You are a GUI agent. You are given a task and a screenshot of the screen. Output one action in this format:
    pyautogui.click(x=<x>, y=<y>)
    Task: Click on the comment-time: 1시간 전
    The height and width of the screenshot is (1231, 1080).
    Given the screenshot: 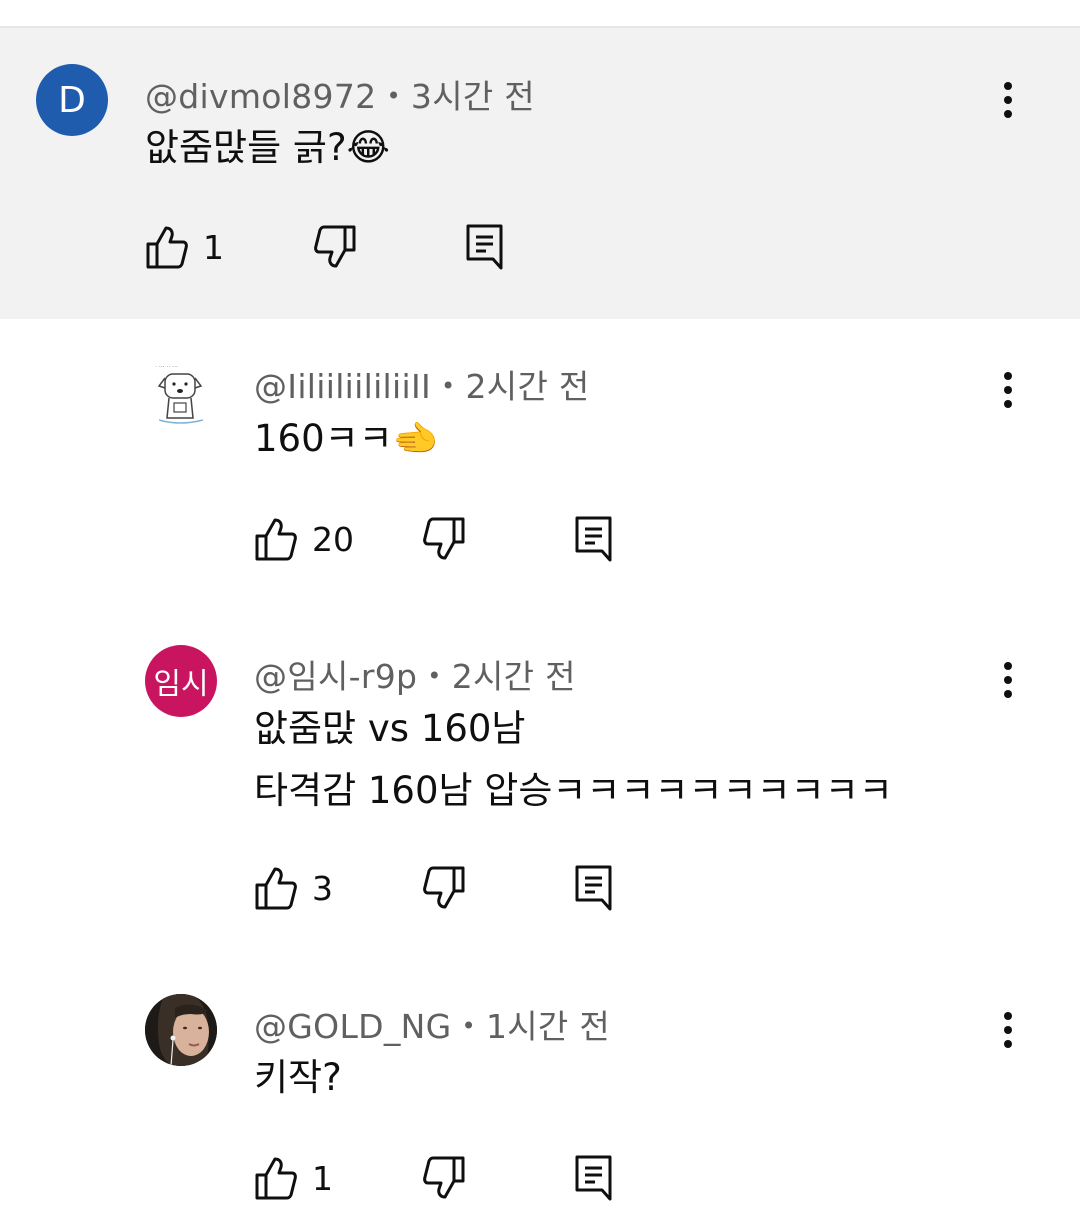 What is the action you would take?
    pyautogui.click(x=548, y=1026)
    